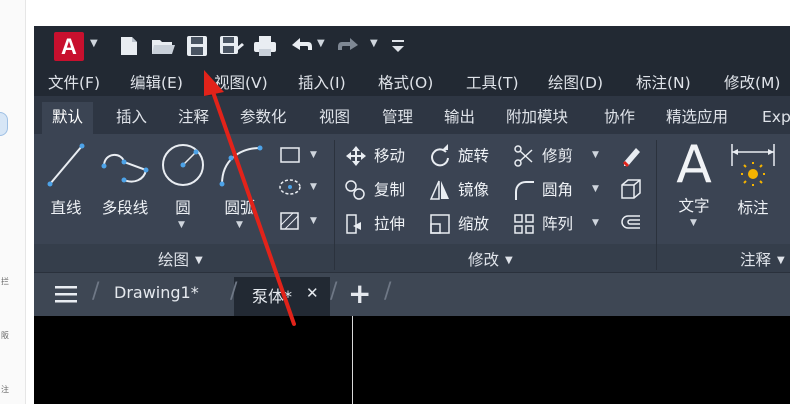 Image resolution: width=790 pixels, height=404 pixels. I want to click on tab-parametric: 参数化, so click(263, 118).